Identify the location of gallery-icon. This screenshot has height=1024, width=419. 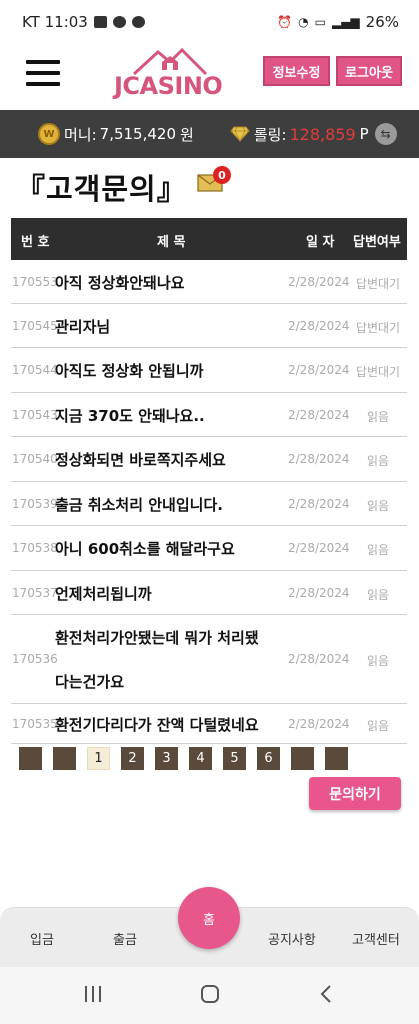
(100, 22).